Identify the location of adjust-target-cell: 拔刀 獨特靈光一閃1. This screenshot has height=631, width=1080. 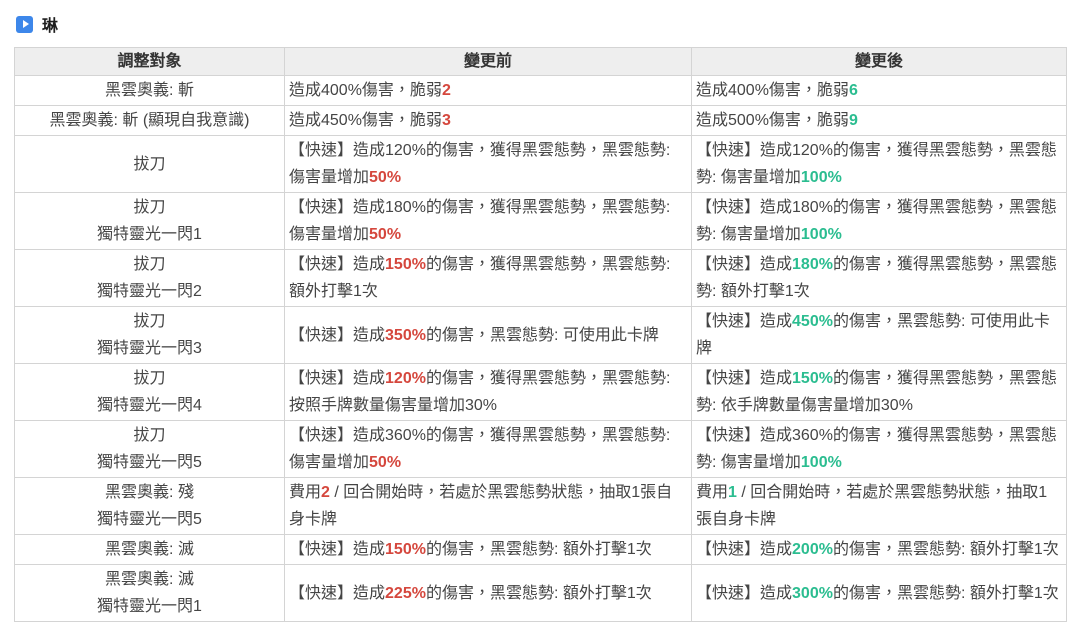
(149, 221).